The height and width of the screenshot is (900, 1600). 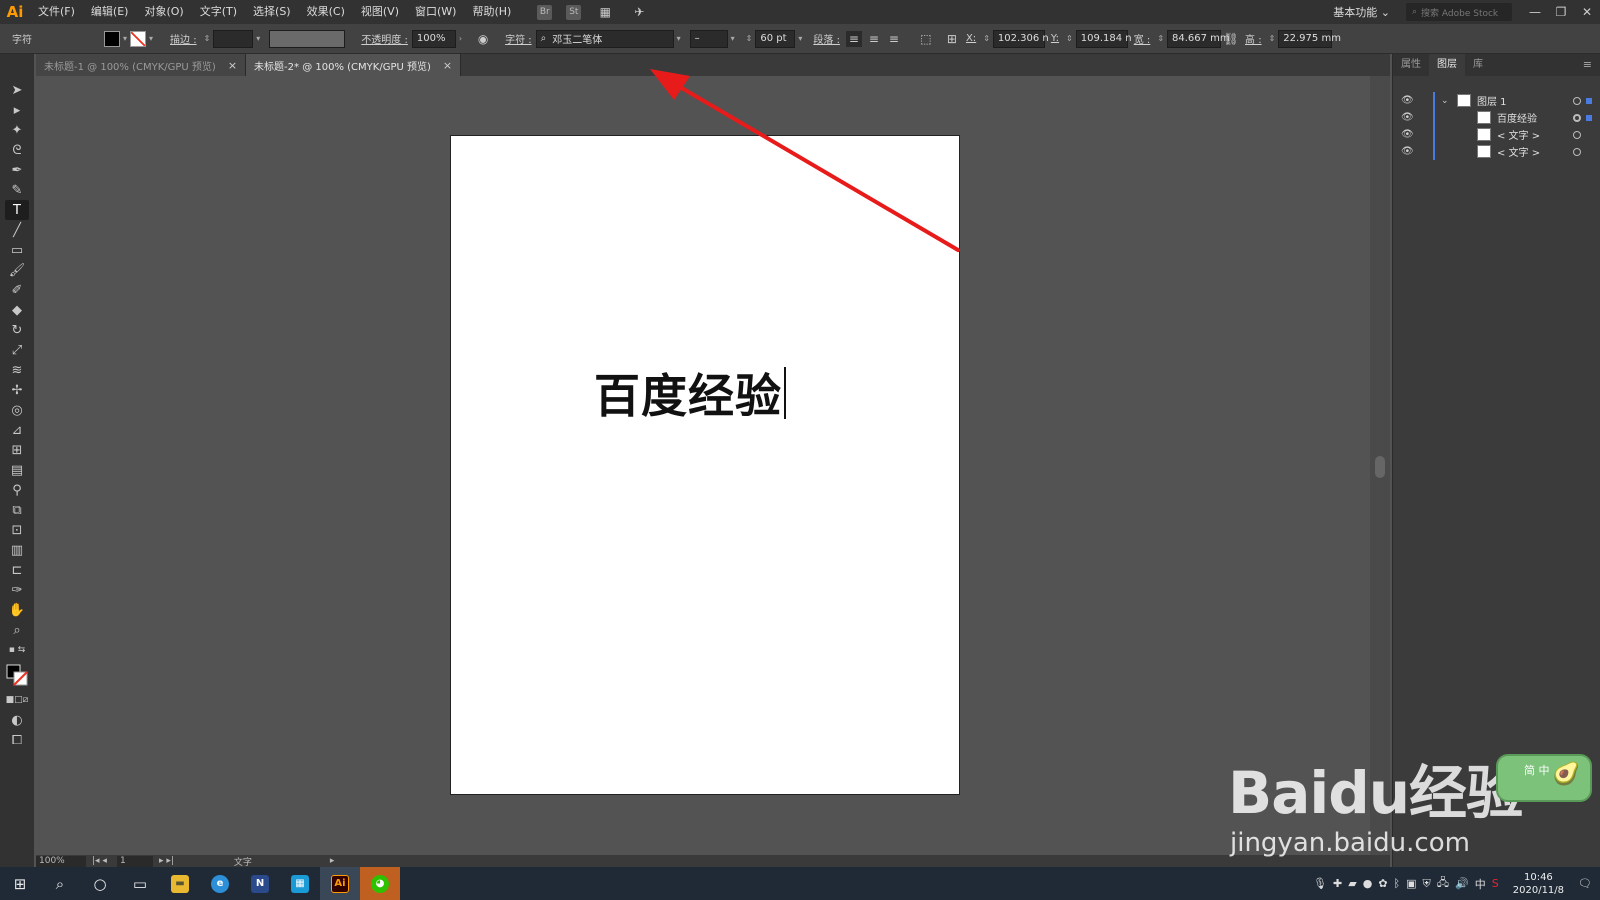 I want to click on hand-tool-icon: ✋, so click(x=17, y=610).